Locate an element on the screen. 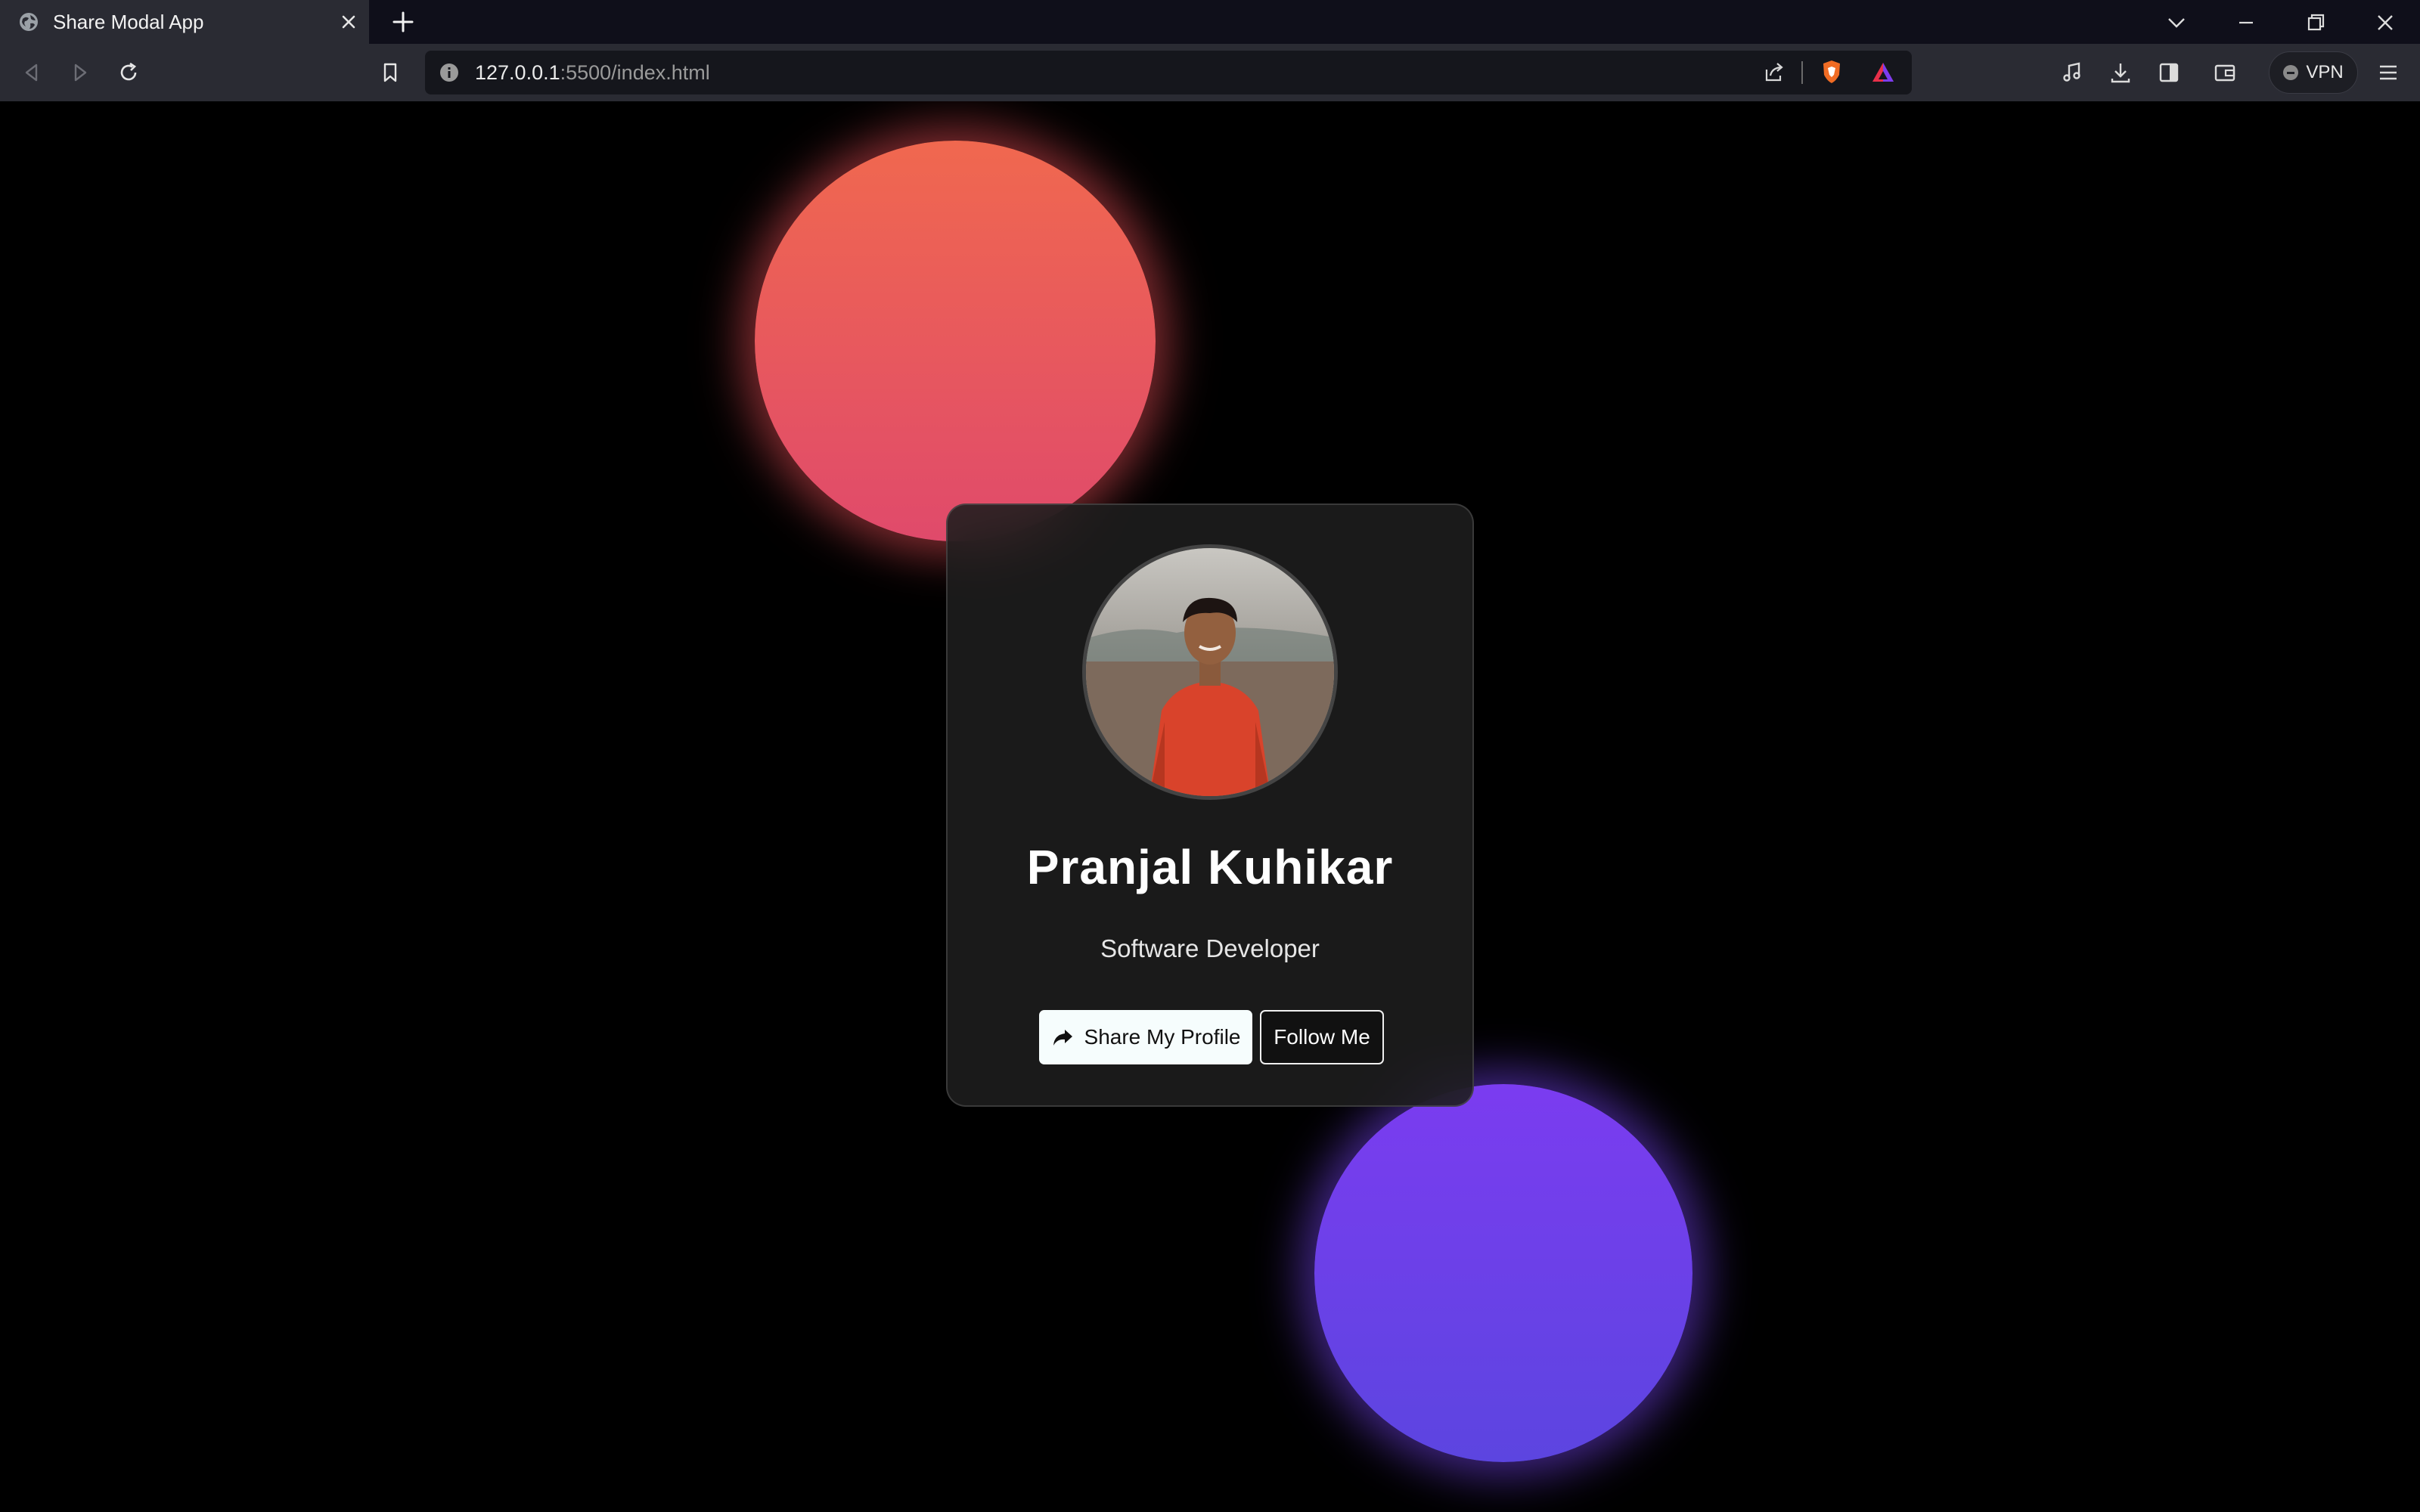 The height and width of the screenshot is (1512, 2420). follow-me-label: Follow Me is located at coordinates (1322, 1037).